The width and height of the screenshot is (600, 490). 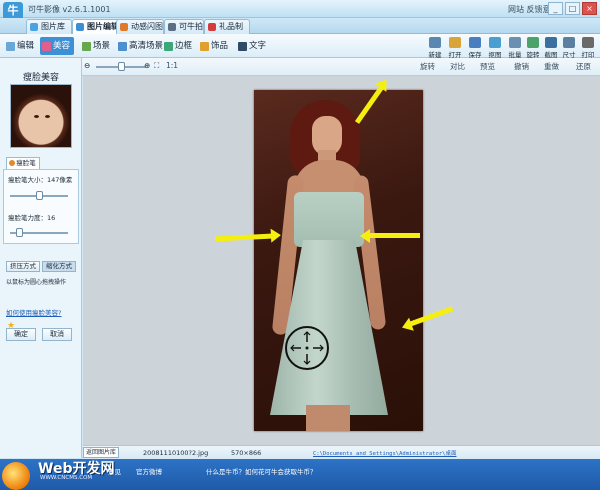 I want to click on usage-note: 以鼠标为圆心拖拽操作, so click(x=36, y=282).